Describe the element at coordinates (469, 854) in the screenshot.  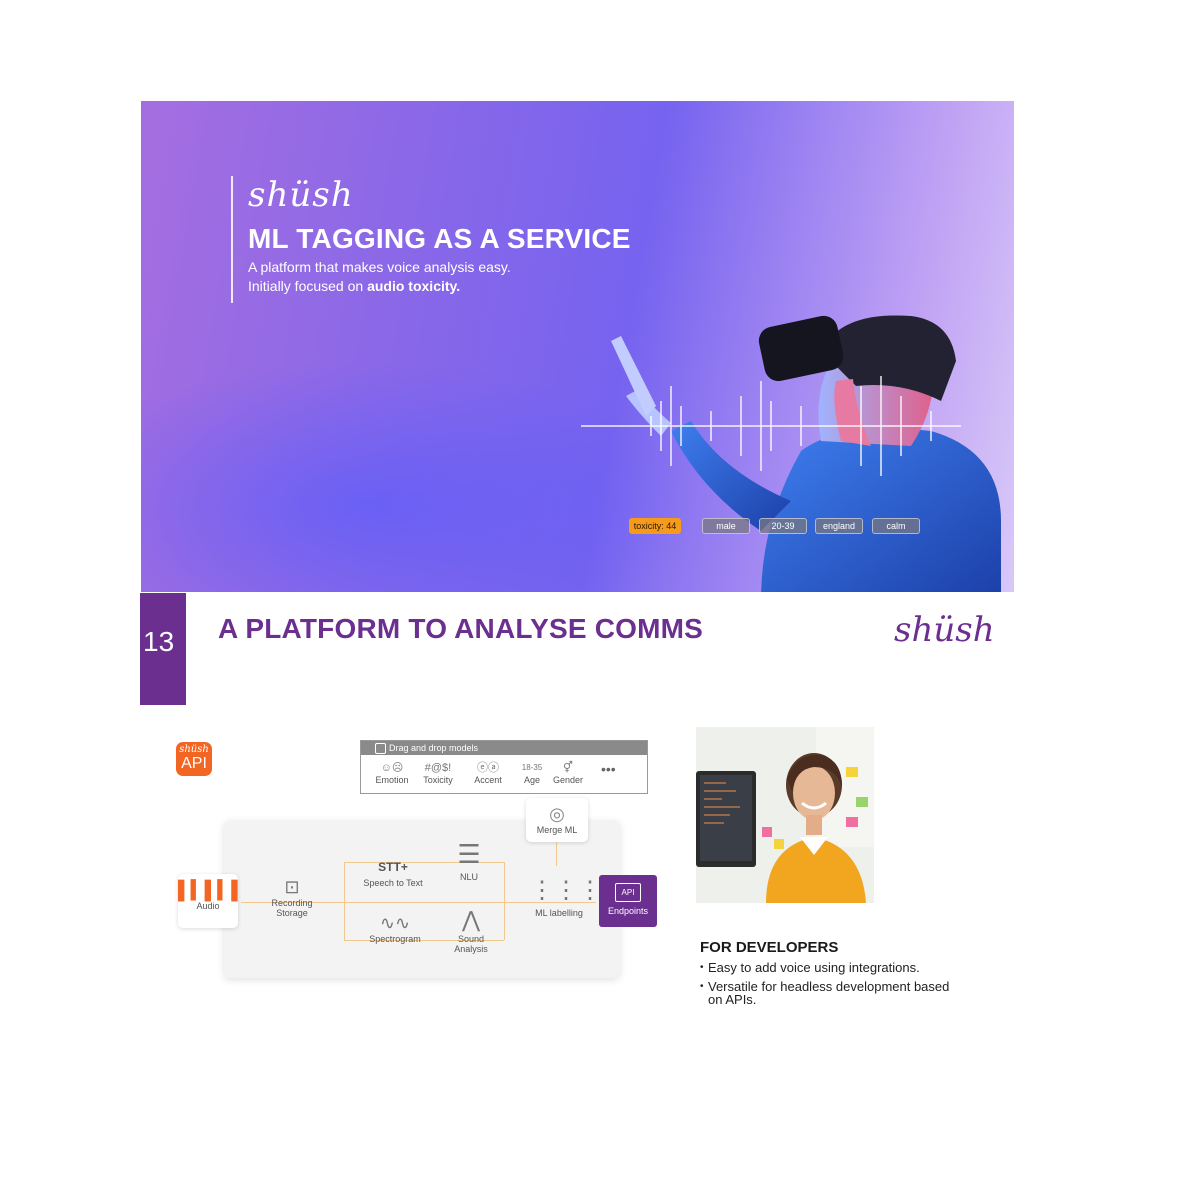
I see `nlu-icon: ☰` at that location.